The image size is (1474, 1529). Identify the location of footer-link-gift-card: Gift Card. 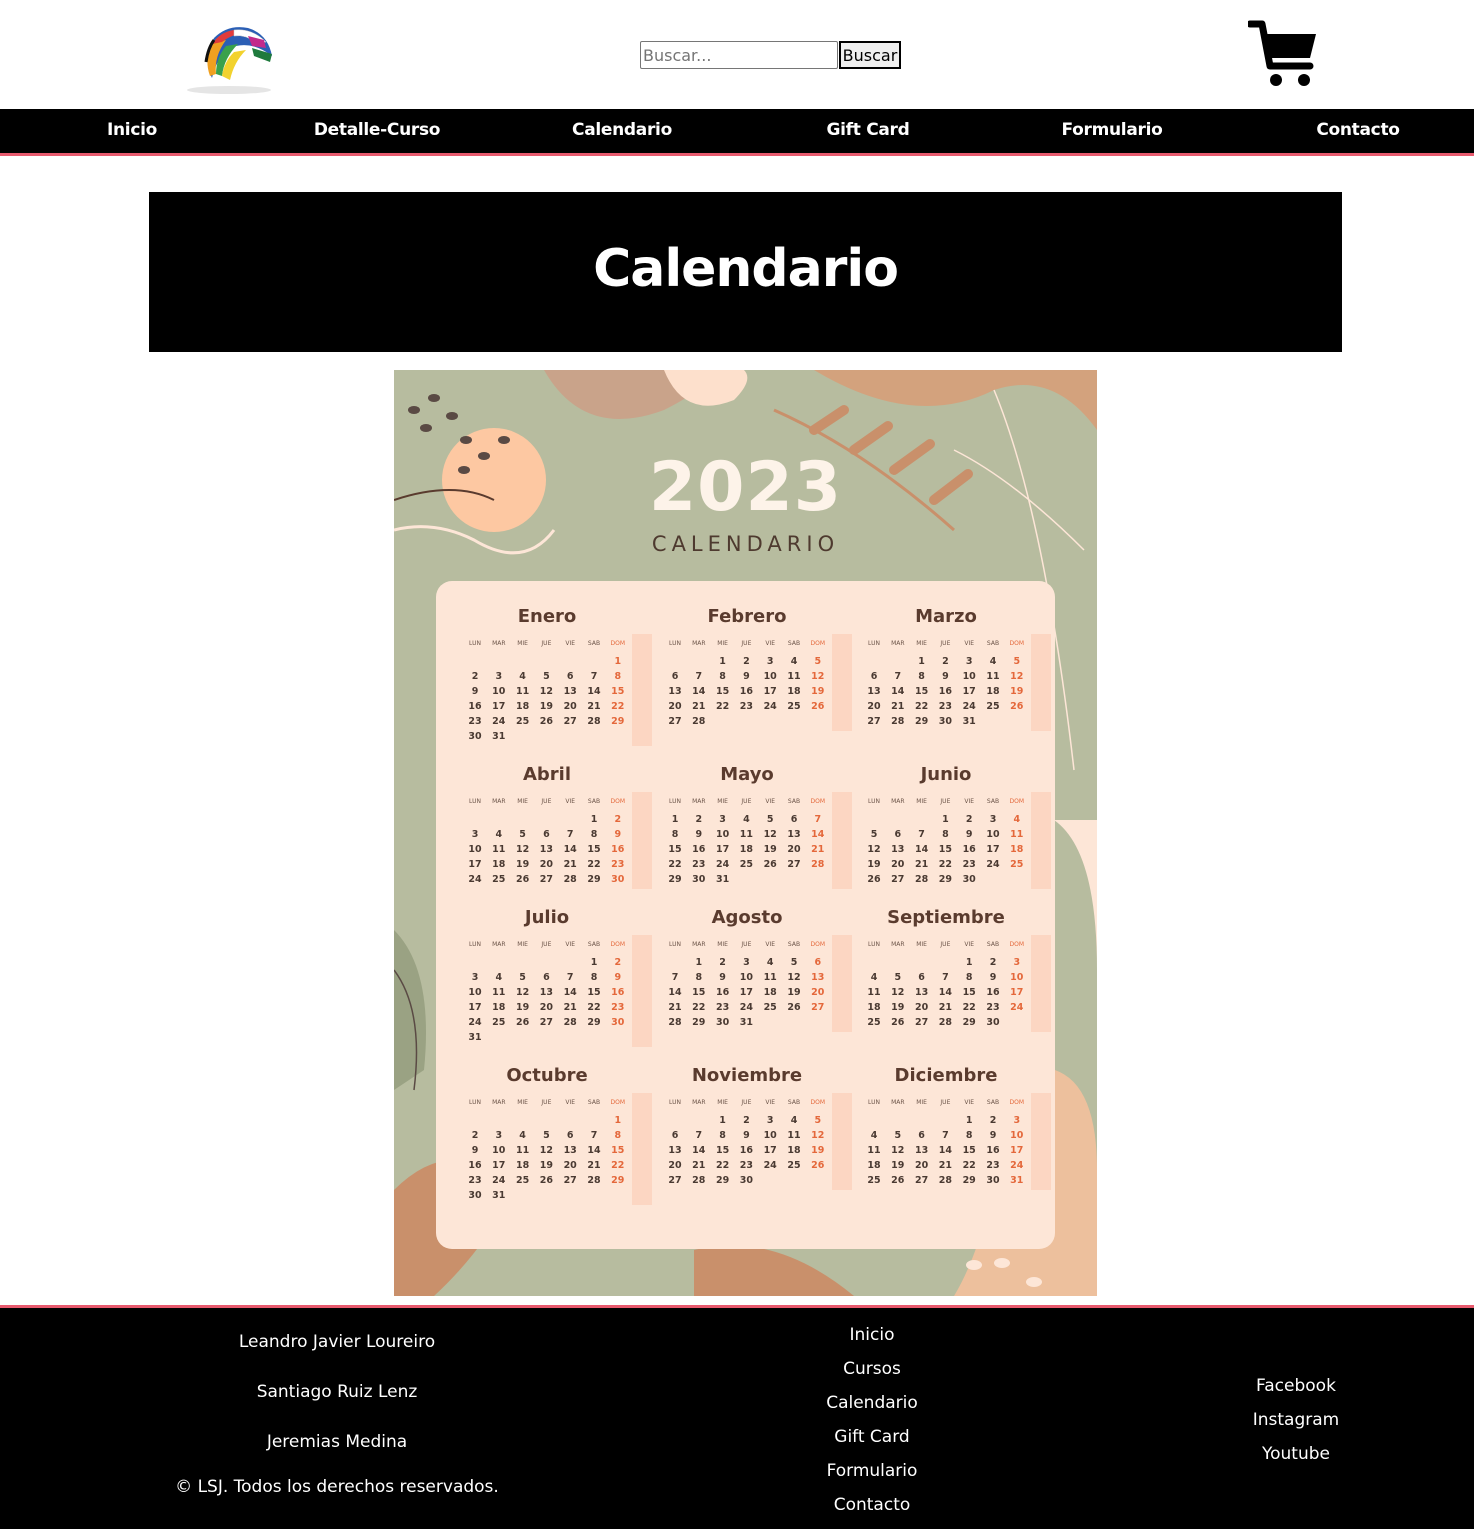
(872, 1437).